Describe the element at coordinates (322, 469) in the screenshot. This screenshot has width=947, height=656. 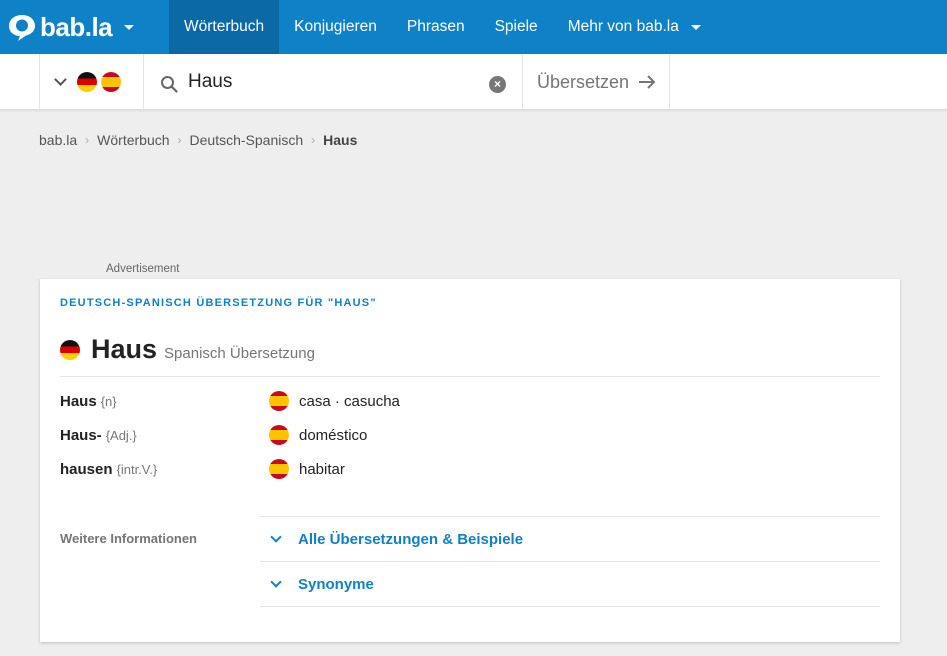
I see `target-word: habitar` at that location.